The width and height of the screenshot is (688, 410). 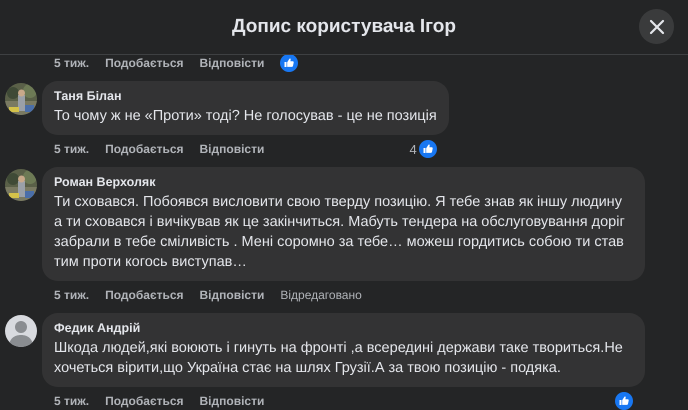 I want to click on author-name: Роман Верхоляк, so click(x=343, y=182).